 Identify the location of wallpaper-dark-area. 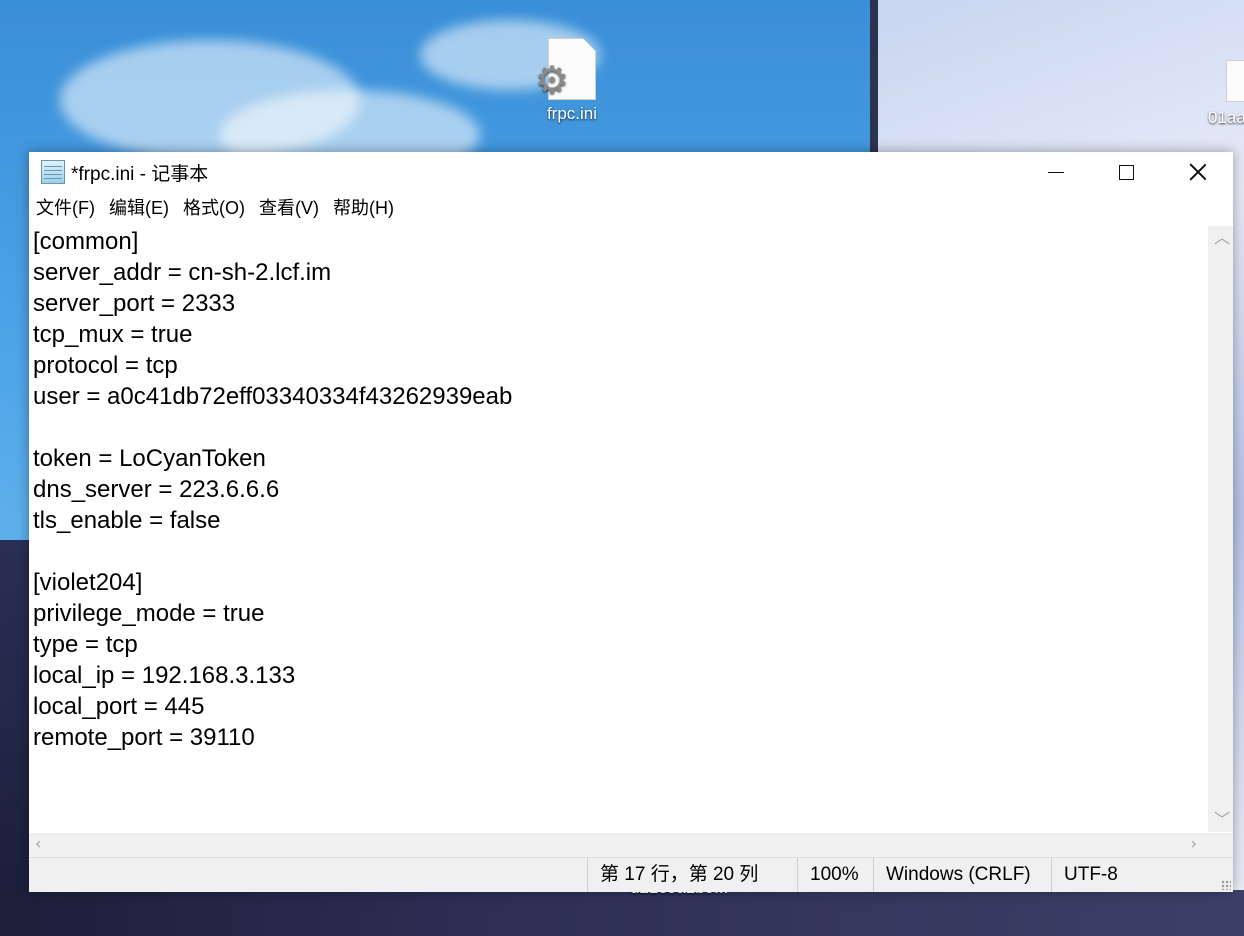
(15, 738).